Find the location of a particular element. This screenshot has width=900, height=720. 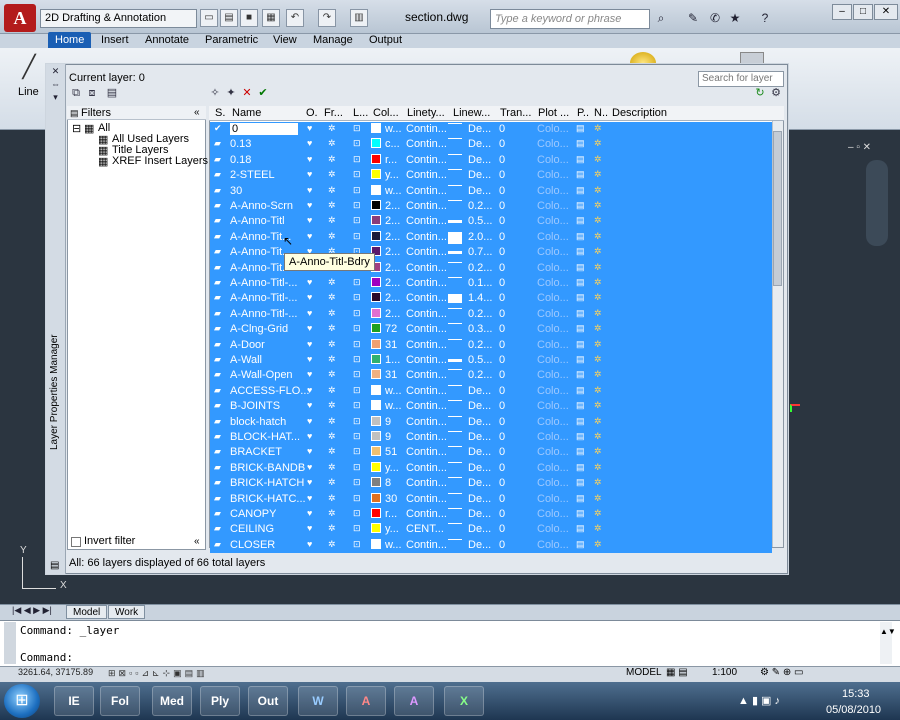

layer-name: A-Anno-Titl is located at coordinates (257, 221).